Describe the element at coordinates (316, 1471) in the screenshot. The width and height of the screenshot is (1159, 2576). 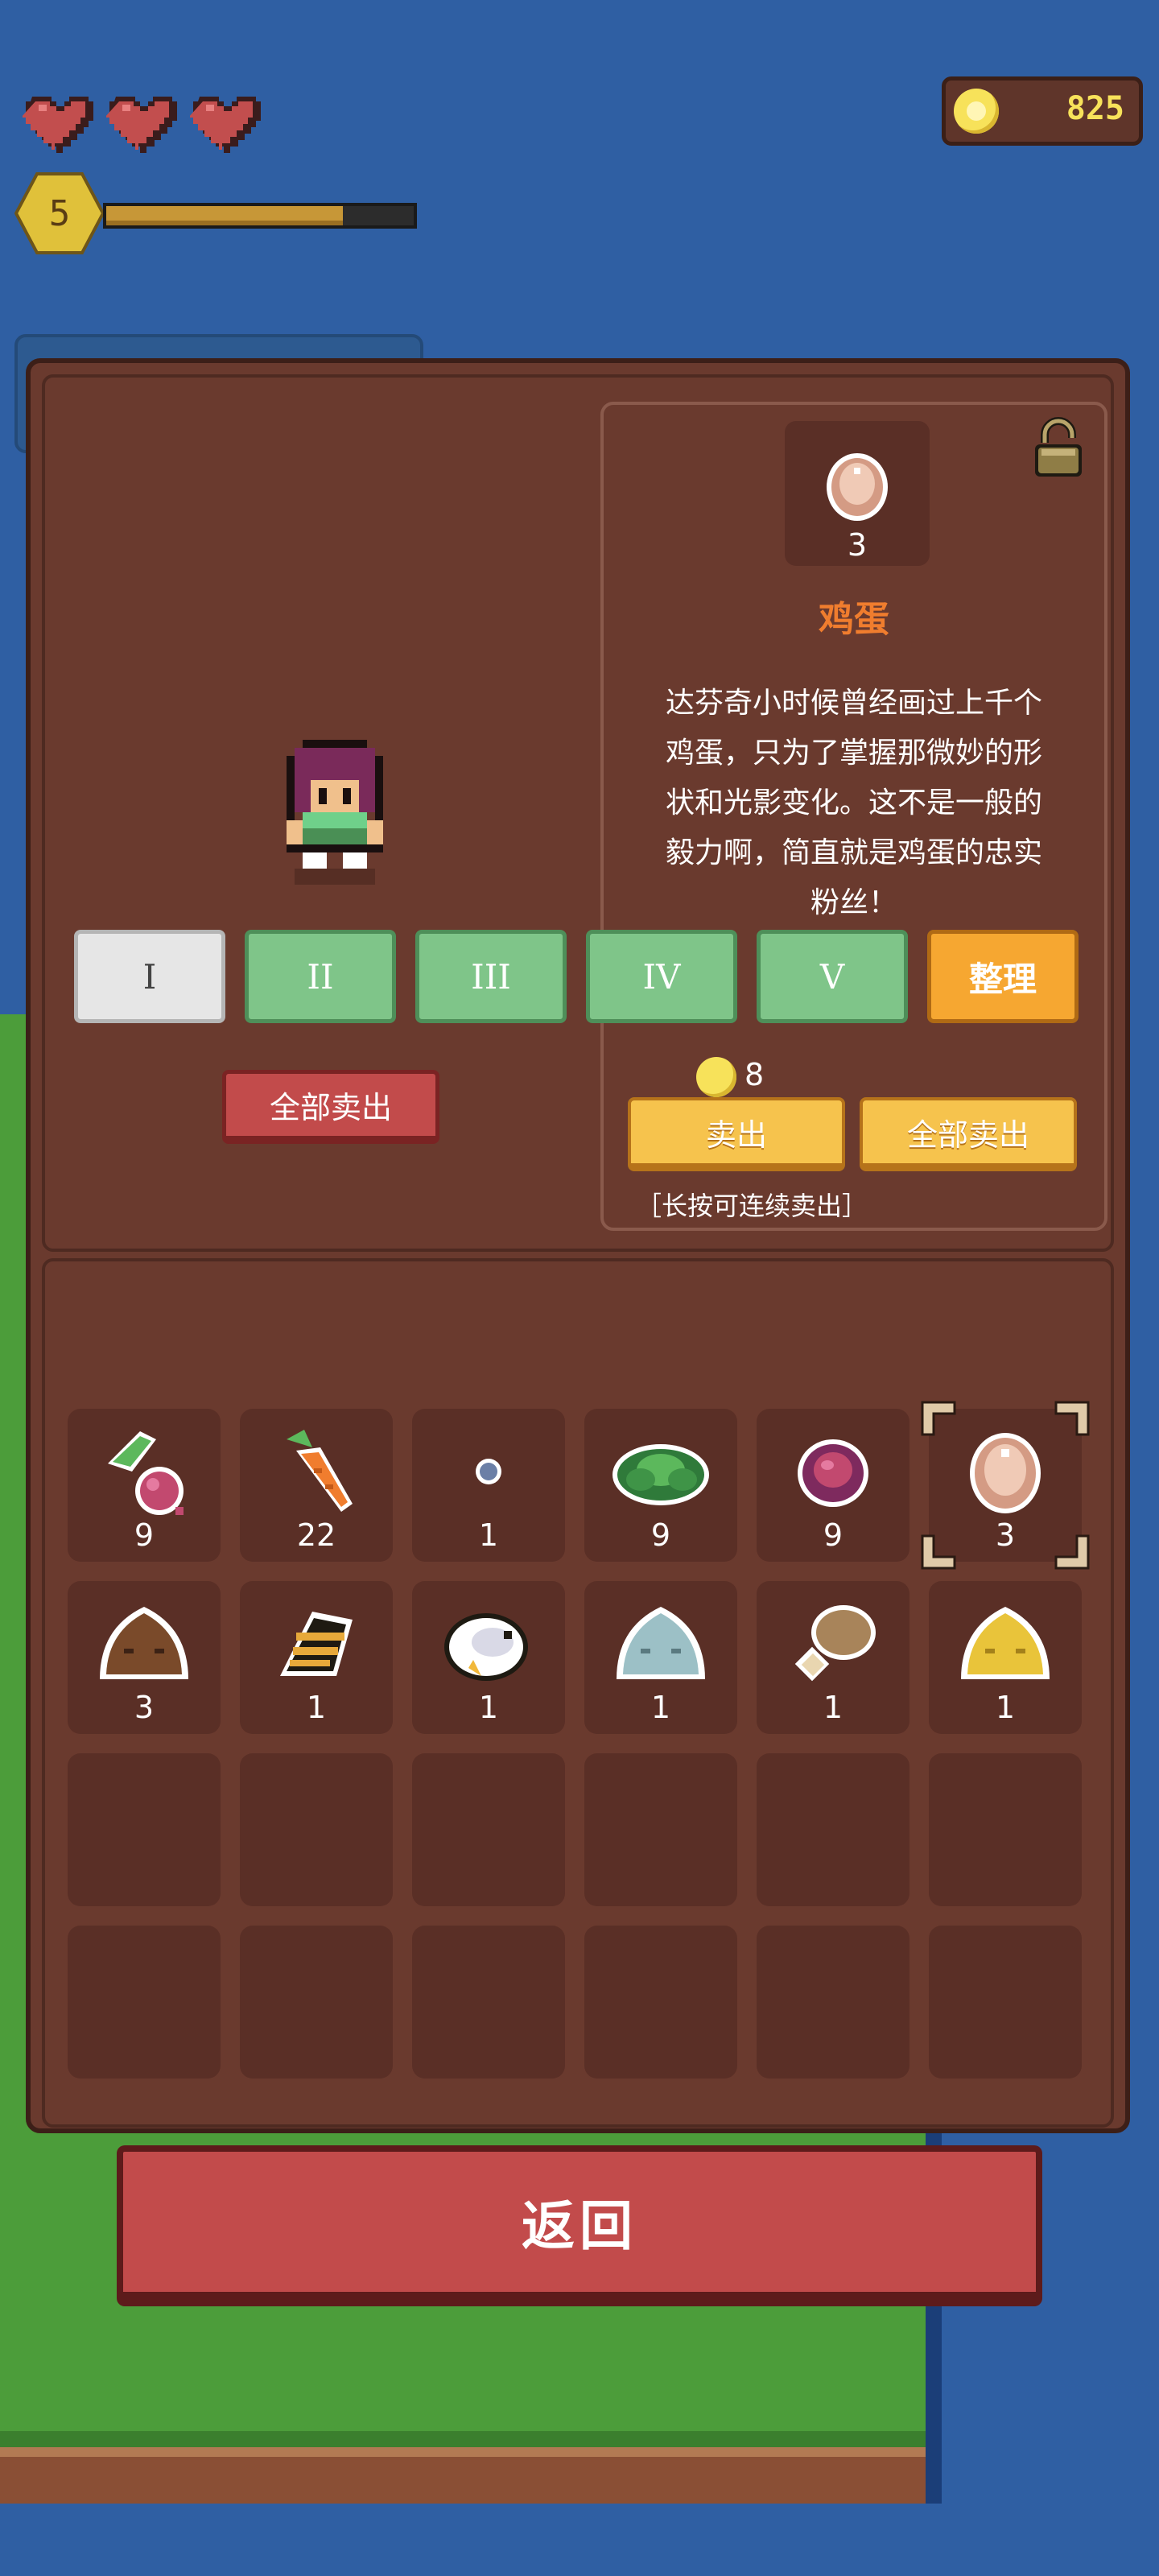
I see `carrot-icon` at that location.